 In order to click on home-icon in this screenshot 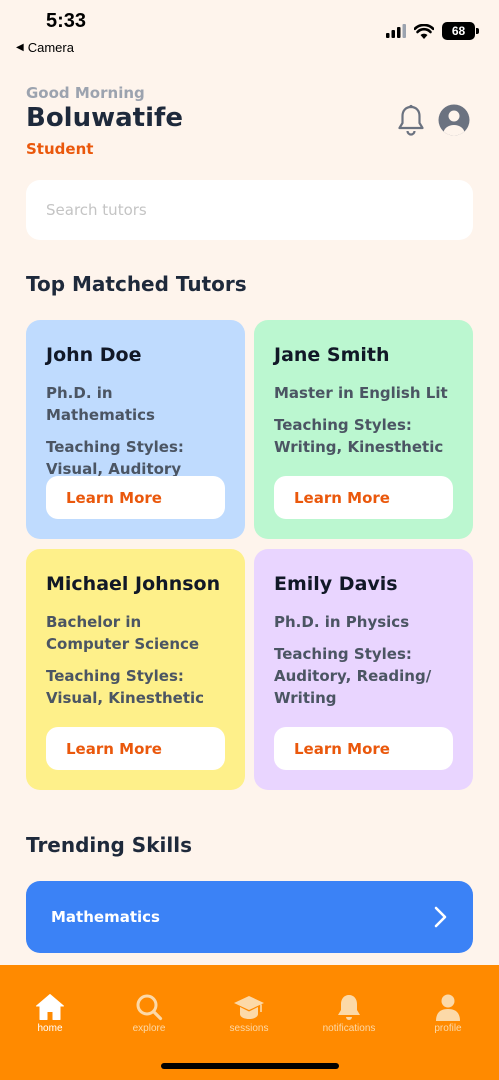, I will do `click(50, 1007)`.